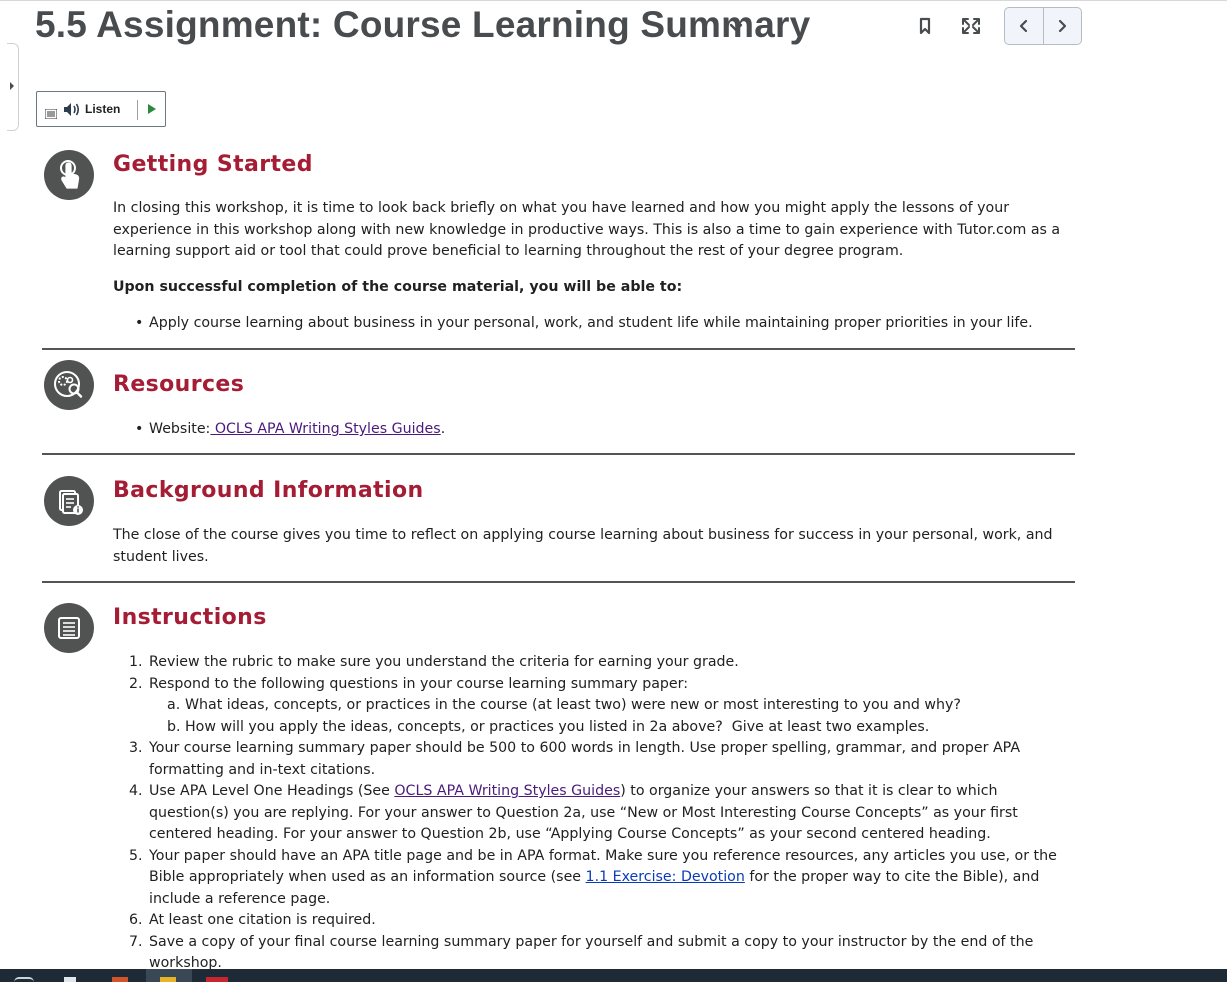  I want to click on pointer-hand-icon, so click(69, 175).